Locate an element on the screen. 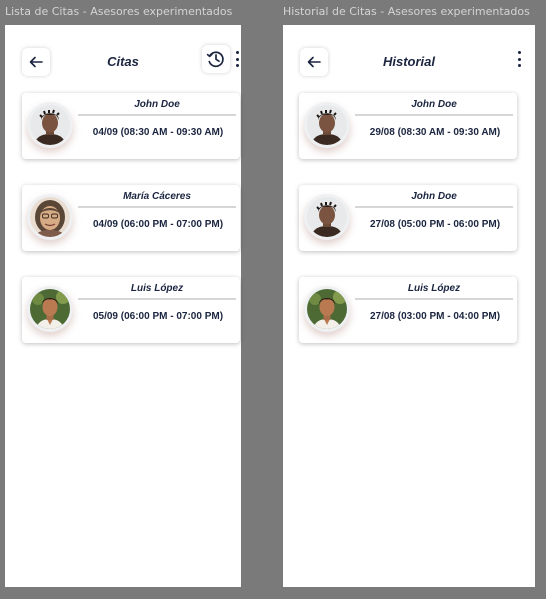 This screenshot has height=599, width=546. historial-header: Historial is located at coordinates (409, 60).